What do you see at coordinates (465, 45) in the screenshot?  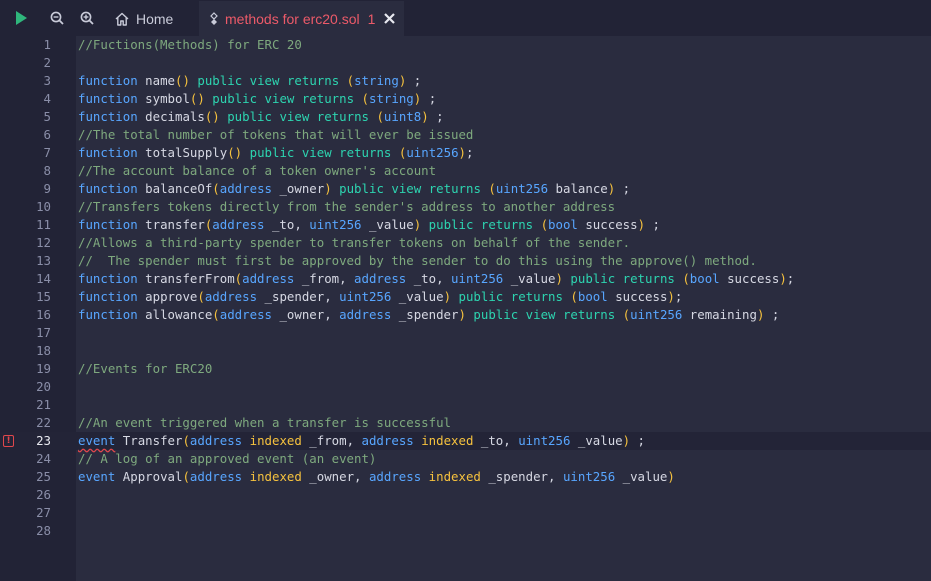 I see `code-line: 1 //Fuctions(Methods) for ERC 20` at bounding box center [465, 45].